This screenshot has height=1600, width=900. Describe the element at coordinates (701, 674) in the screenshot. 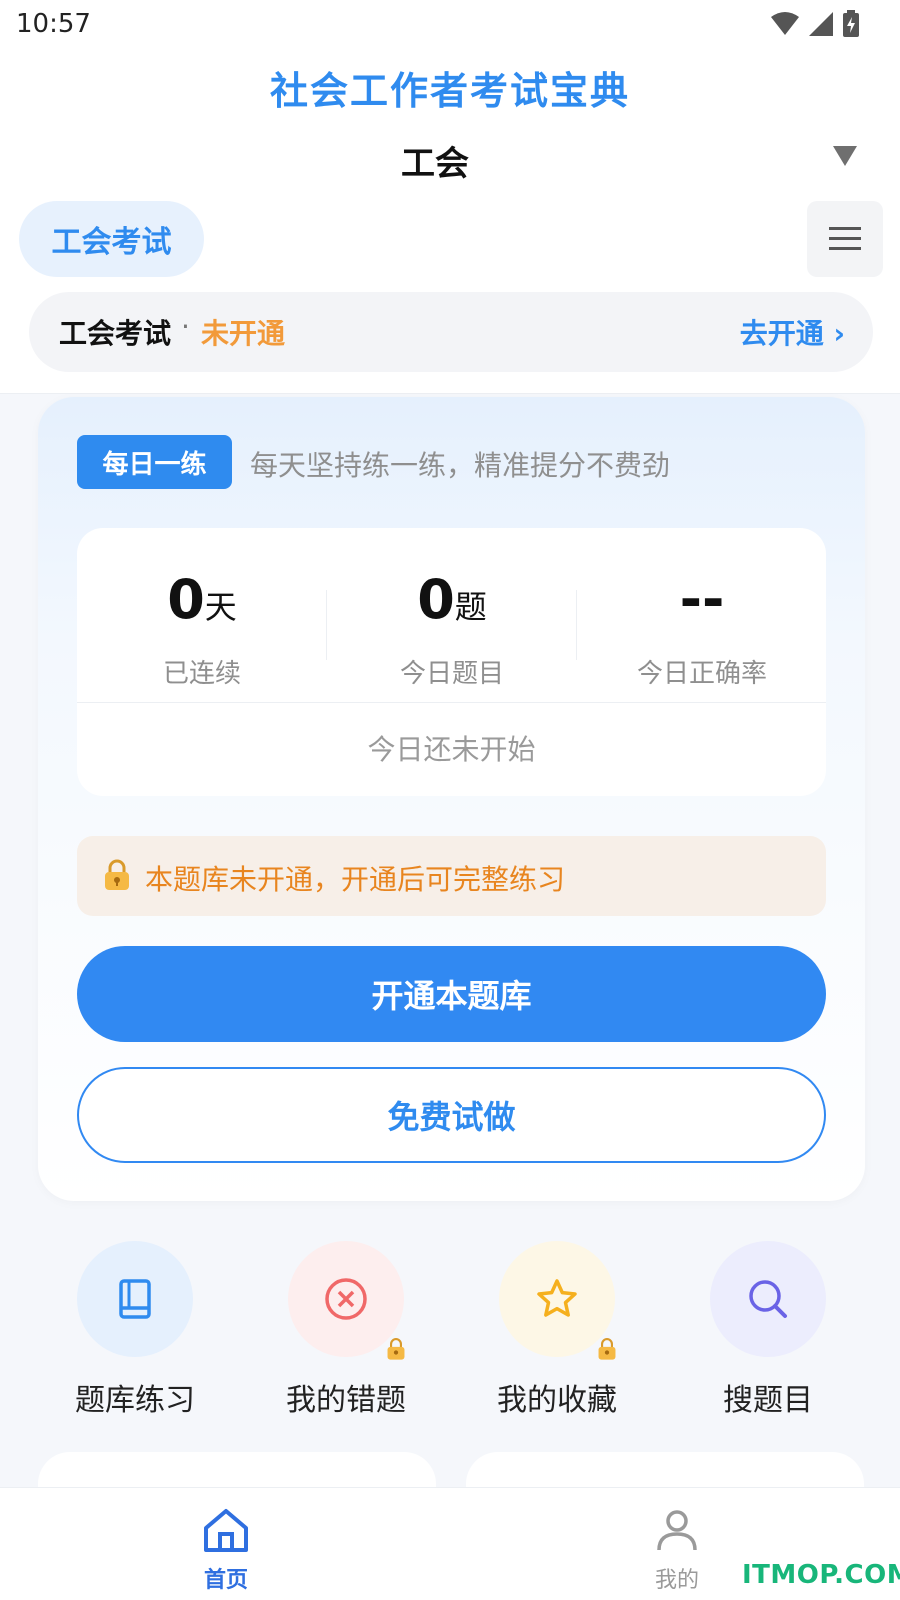

I see `stat-label: 今日正确率` at that location.